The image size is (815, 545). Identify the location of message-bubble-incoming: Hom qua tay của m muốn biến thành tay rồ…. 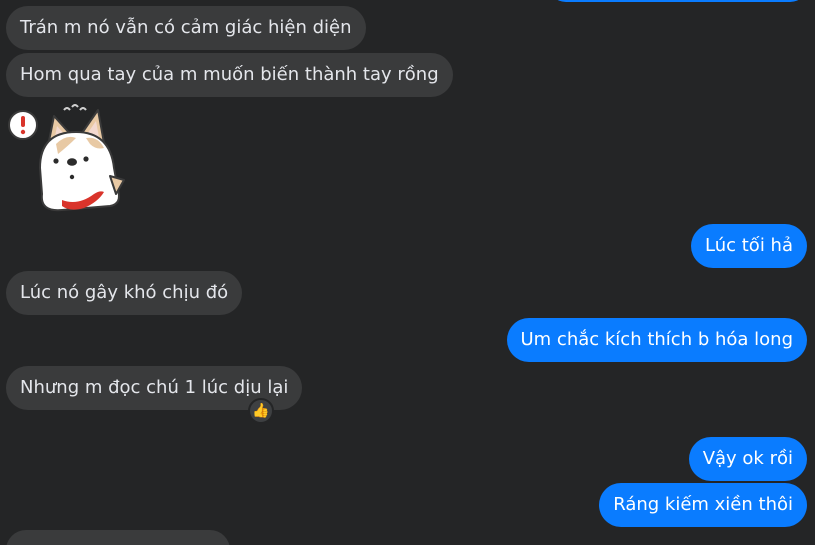
(229, 75).